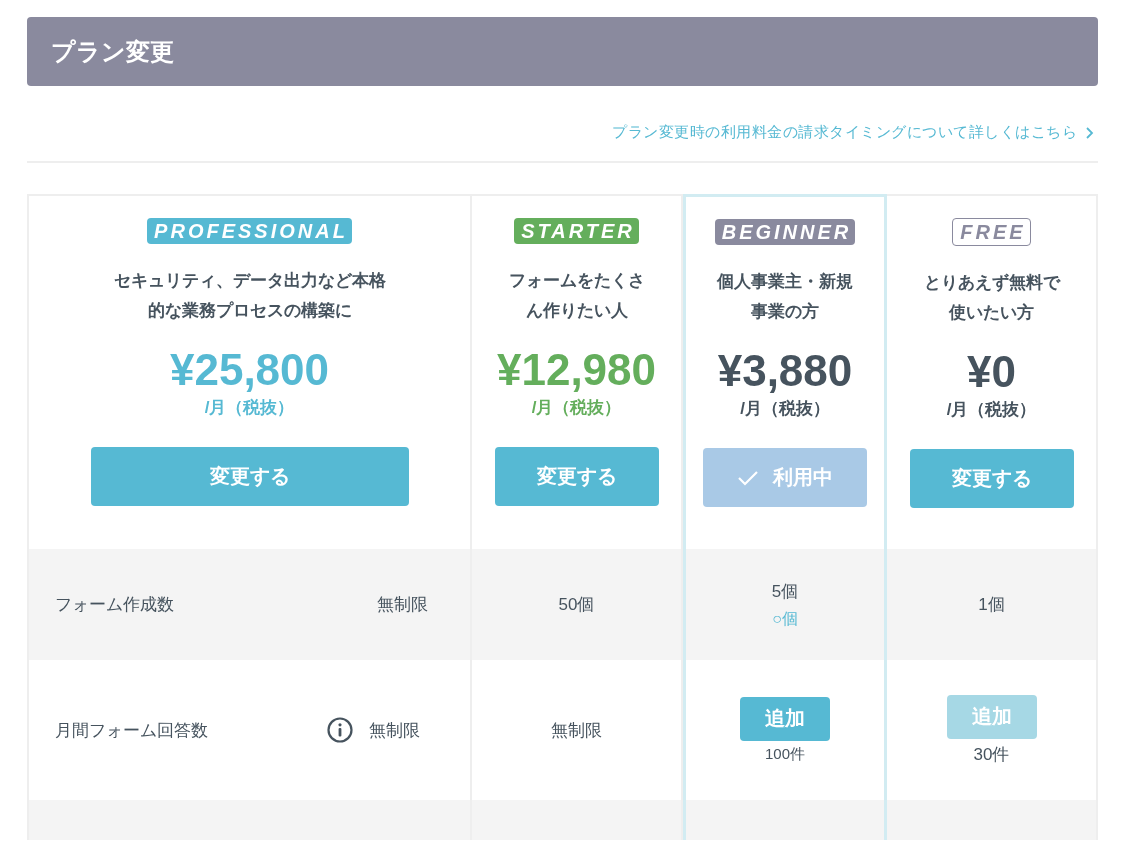  What do you see at coordinates (576, 231) in the screenshot?
I see `plan-badge: STARTER` at bounding box center [576, 231].